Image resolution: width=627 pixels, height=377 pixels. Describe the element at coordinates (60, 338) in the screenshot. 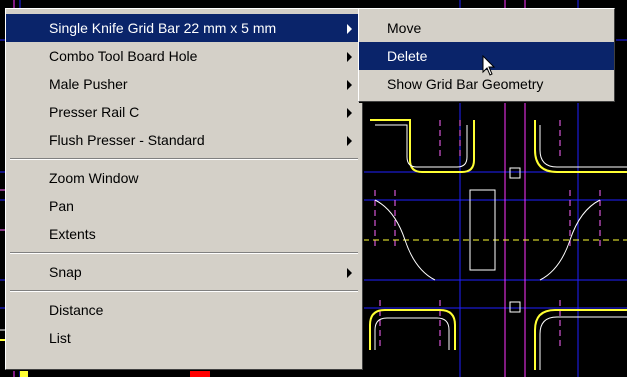

I see `menu-item-label: List` at that location.